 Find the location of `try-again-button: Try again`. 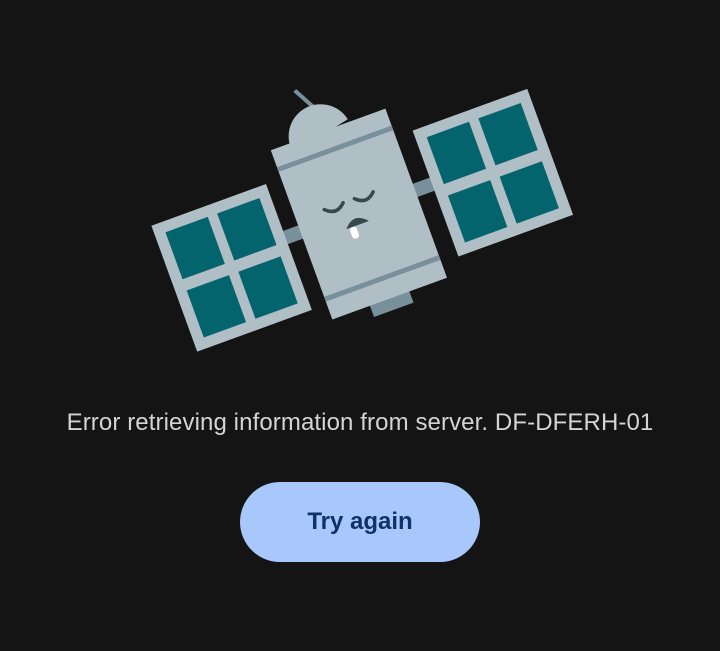

try-again-button: Try again is located at coordinates (360, 522).